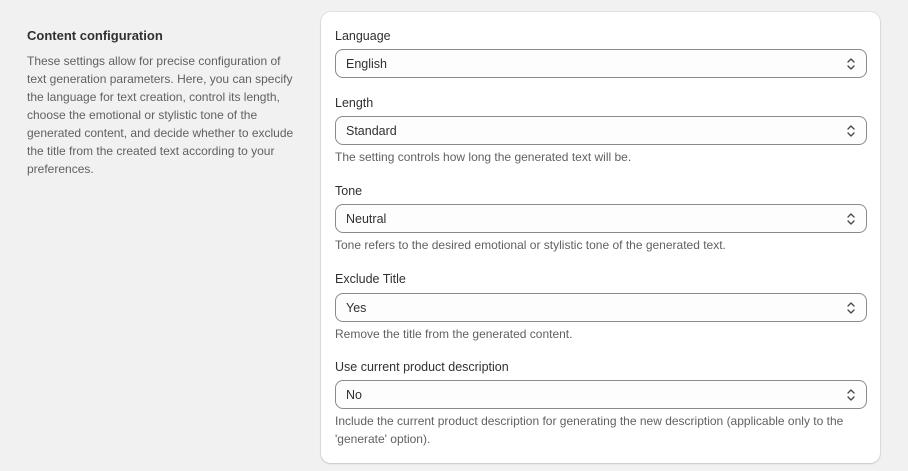 This screenshot has width=908, height=471. What do you see at coordinates (601, 394) in the screenshot?
I see `use-description-select: No` at bounding box center [601, 394].